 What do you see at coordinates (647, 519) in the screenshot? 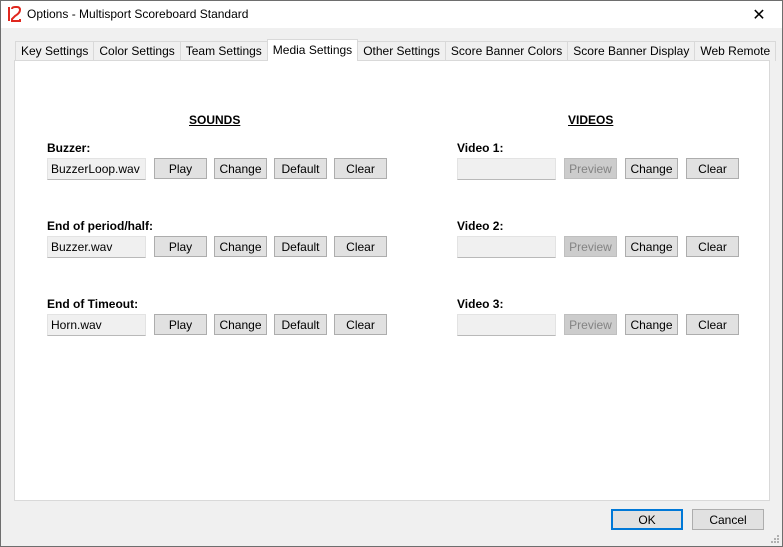
I see `ok-button: OK` at bounding box center [647, 519].